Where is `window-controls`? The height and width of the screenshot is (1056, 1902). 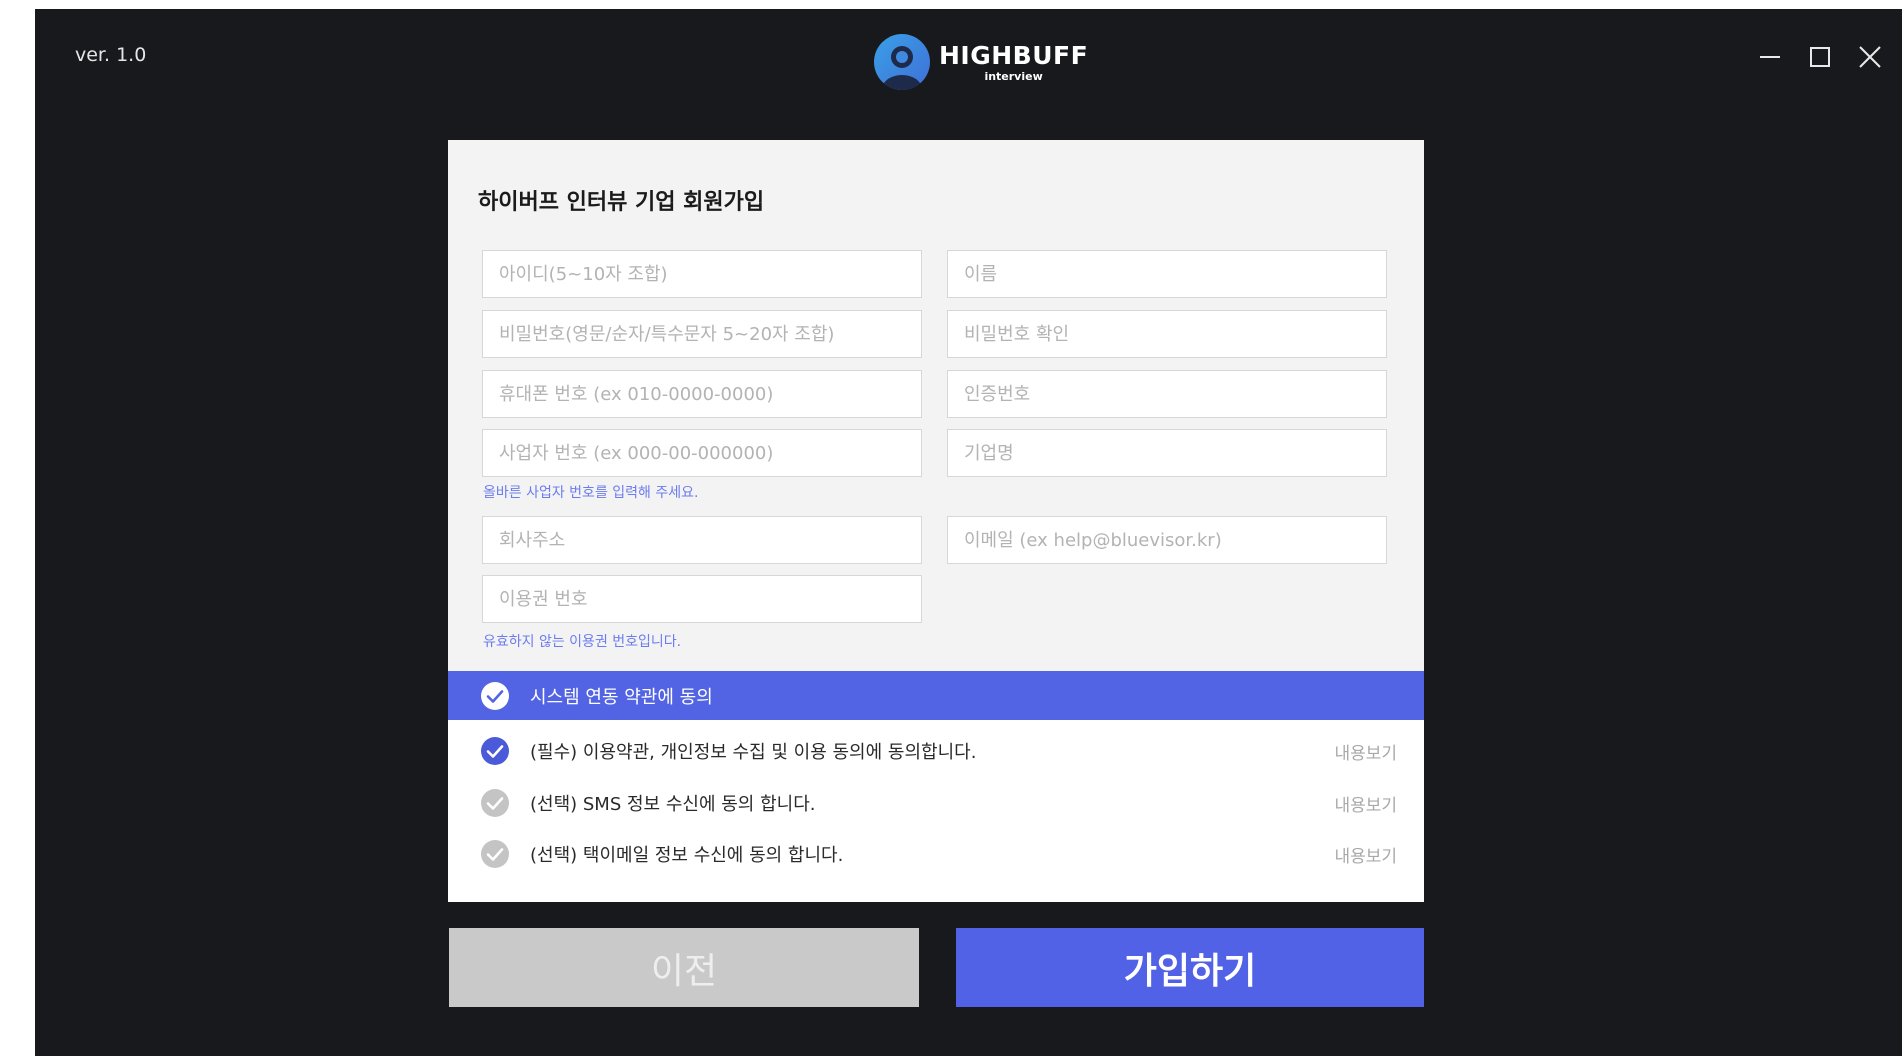
window-controls is located at coordinates (1820, 57).